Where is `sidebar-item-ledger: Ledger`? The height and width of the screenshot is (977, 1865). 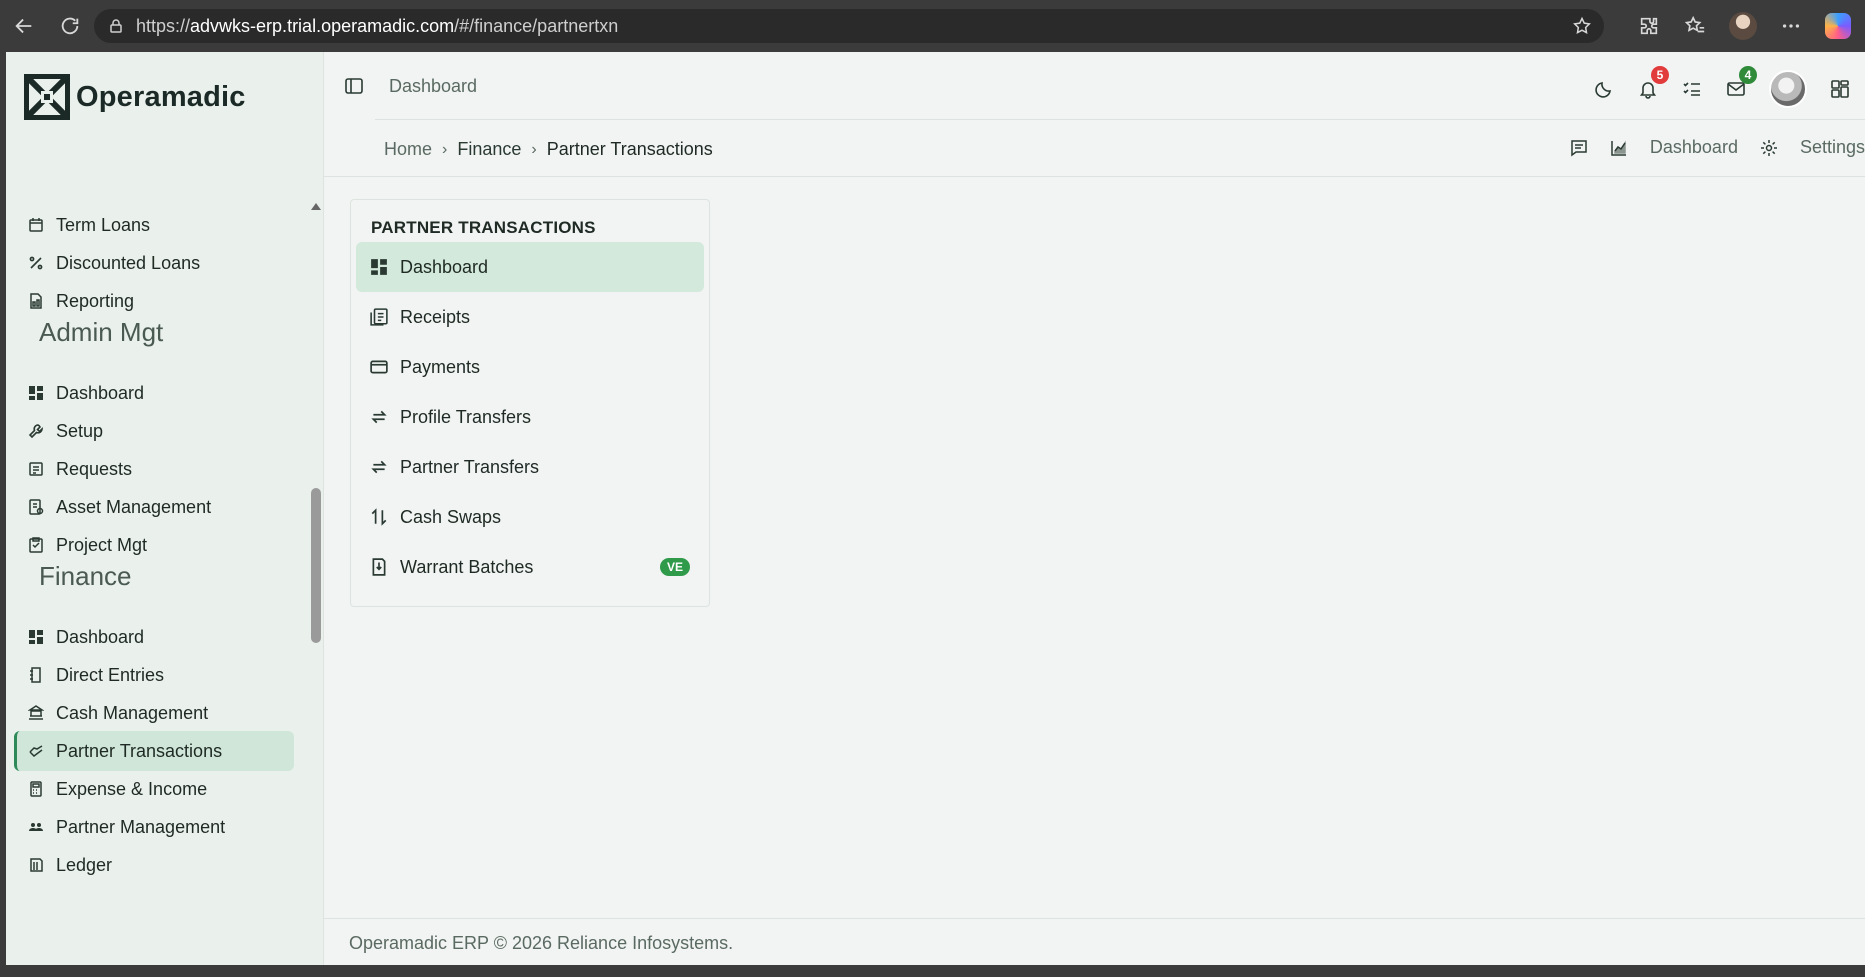 sidebar-item-ledger: Ledger is located at coordinates (154, 865).